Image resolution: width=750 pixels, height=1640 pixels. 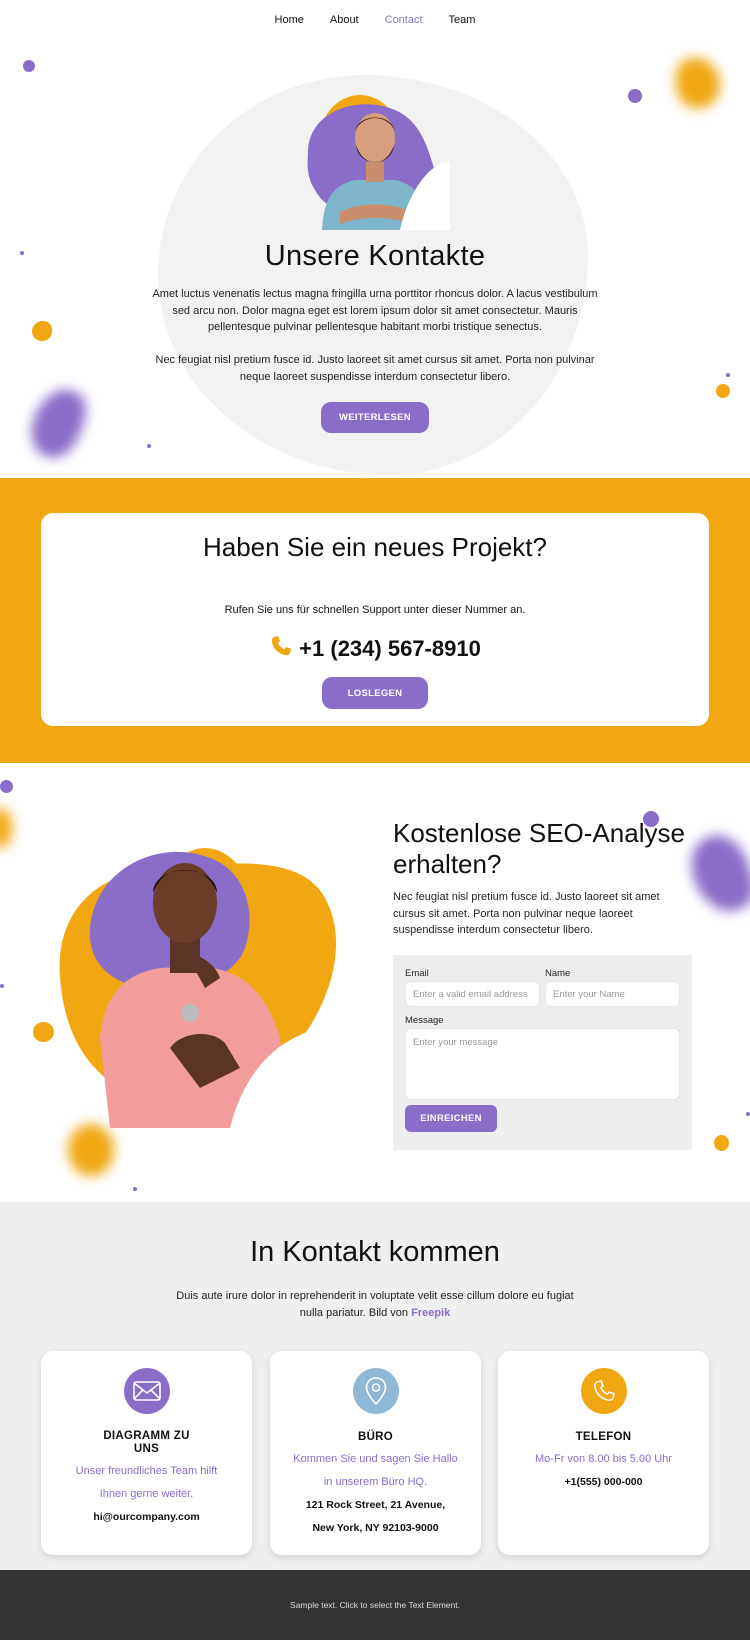 I want to click on card-text: in unserem Büro HQ., so click(x=375, y=1482).